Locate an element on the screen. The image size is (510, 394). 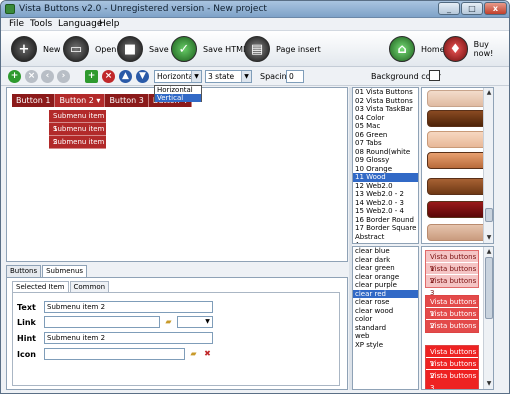
style-list-item: clear rose is located at coordinates (385, 302).